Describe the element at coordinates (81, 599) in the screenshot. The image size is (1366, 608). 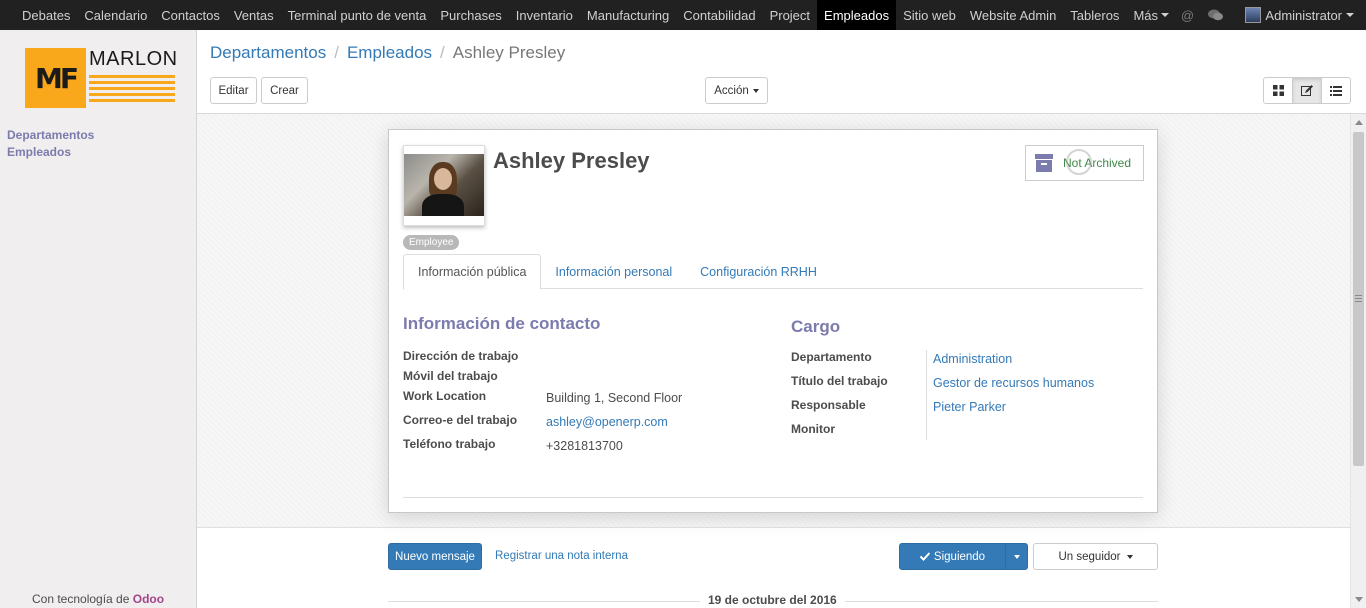
I see `powered-prefix: Con tecnología de` at that location.